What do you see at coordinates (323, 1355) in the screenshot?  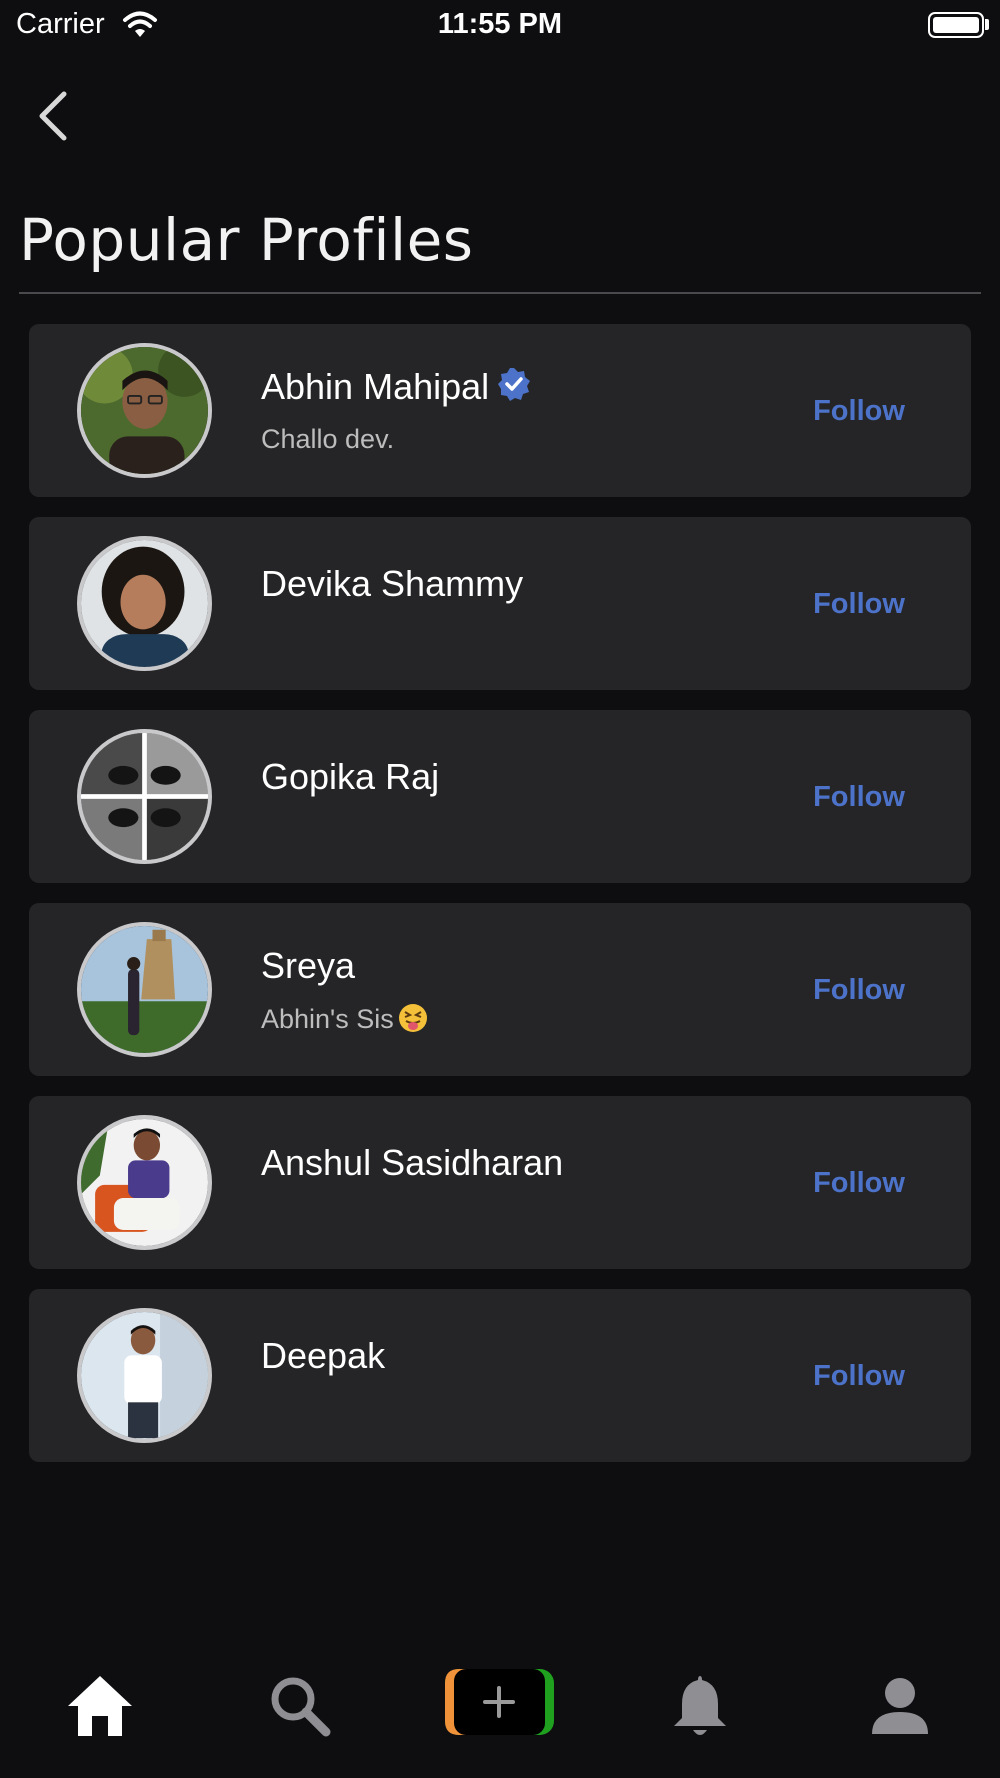 I see `profile-name: Deepak` at bounding box center [323, 1355].